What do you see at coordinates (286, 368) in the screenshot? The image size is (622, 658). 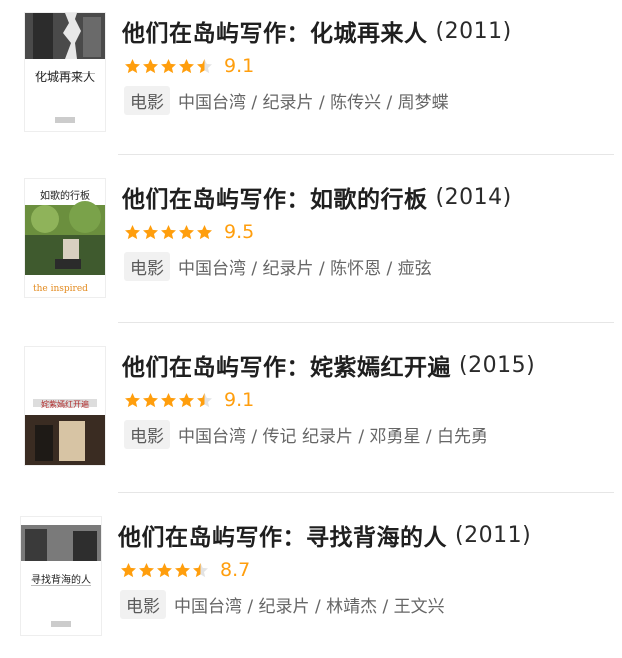 I see `movie-title-text: 他们在岛屿写作：姹紫嫣红开遍` at bounding box center [286, 368].